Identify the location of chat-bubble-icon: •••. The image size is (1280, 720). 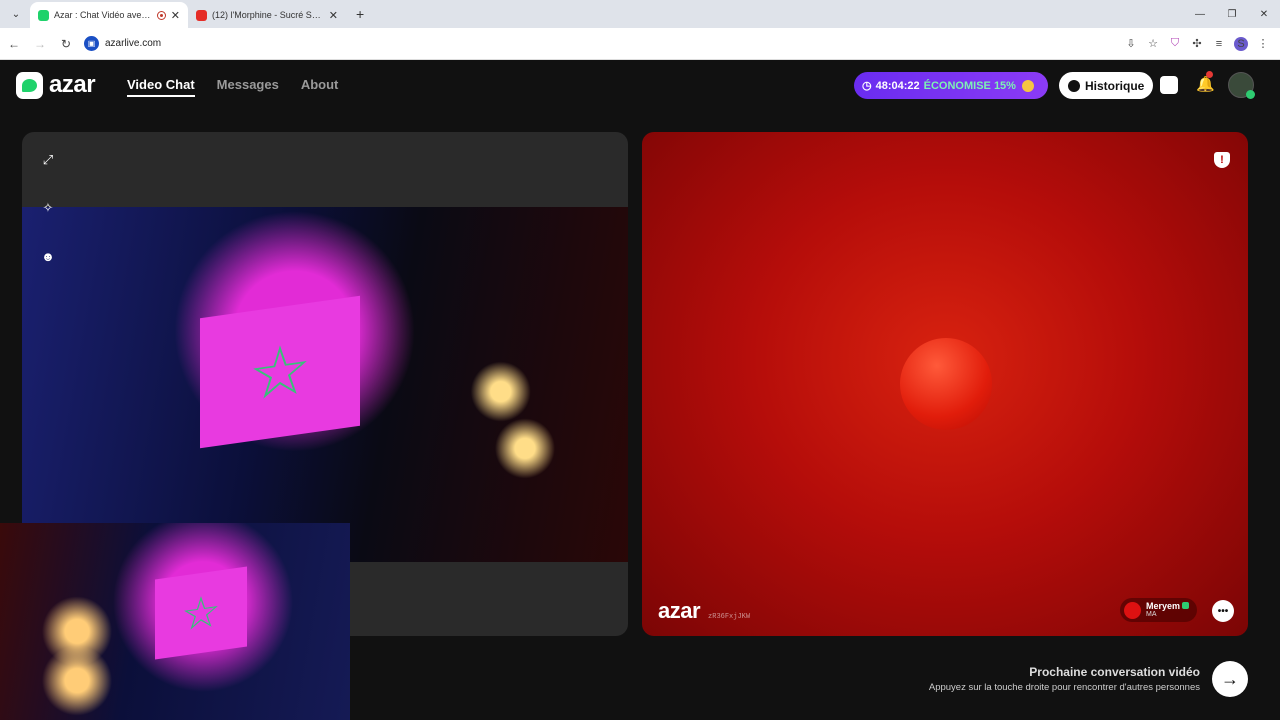
(1223, 611).